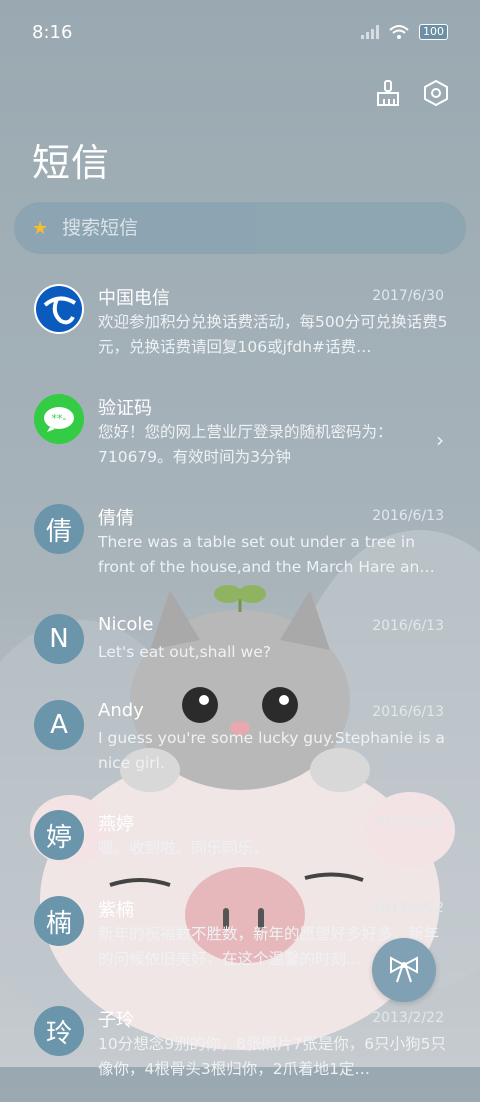 The image size is (480, 1102). I want to click on avatar, so click(59, 309).